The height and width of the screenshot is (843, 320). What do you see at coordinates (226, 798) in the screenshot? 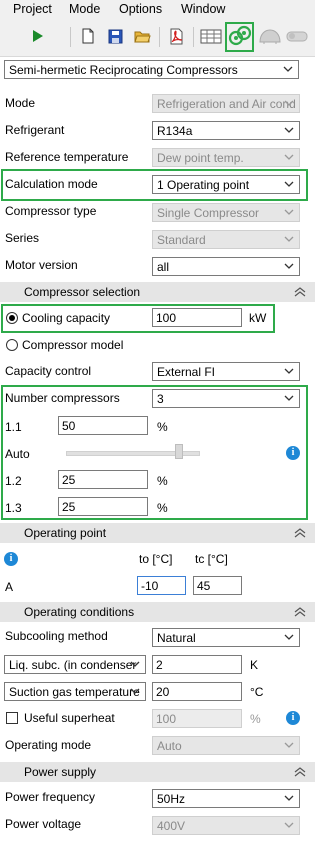
I see `power-frequency-select: 50Hz` at bounding box center [226, 798].